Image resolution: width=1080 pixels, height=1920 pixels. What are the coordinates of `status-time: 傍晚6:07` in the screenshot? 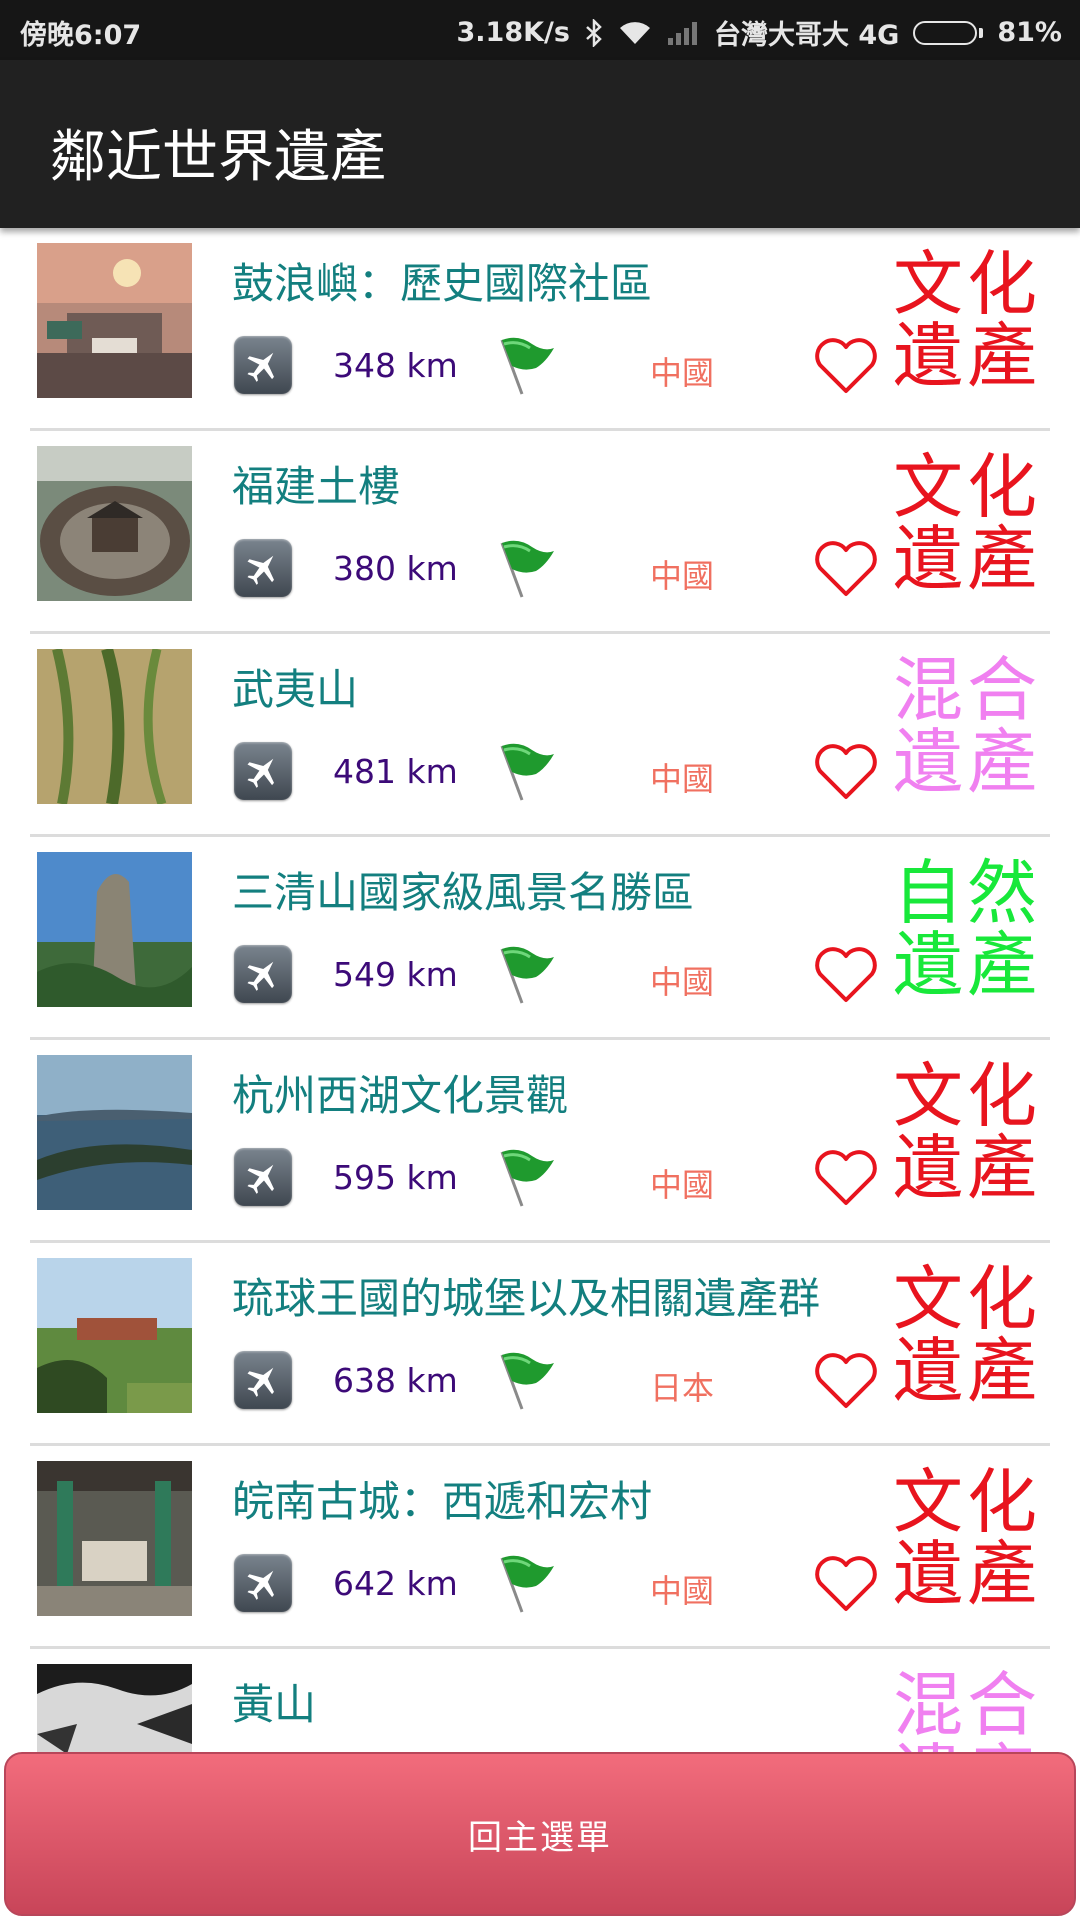 It's located at (81, 35).